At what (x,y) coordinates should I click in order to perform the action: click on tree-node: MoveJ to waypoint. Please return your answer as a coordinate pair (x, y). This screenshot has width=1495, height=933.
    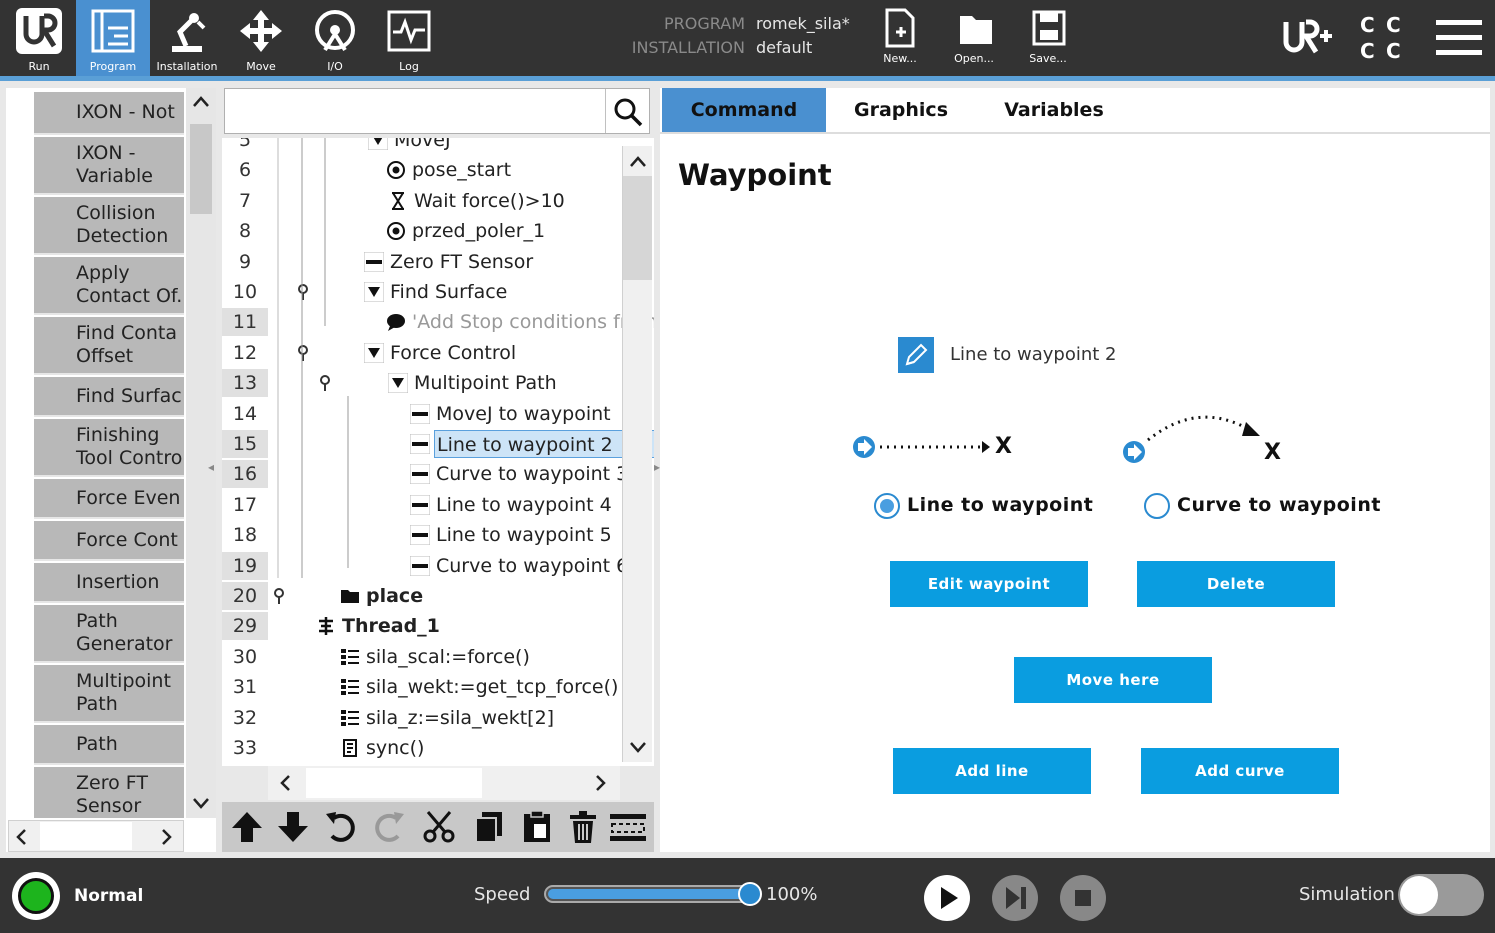
    Looking at the image, I should click on (523, 414).